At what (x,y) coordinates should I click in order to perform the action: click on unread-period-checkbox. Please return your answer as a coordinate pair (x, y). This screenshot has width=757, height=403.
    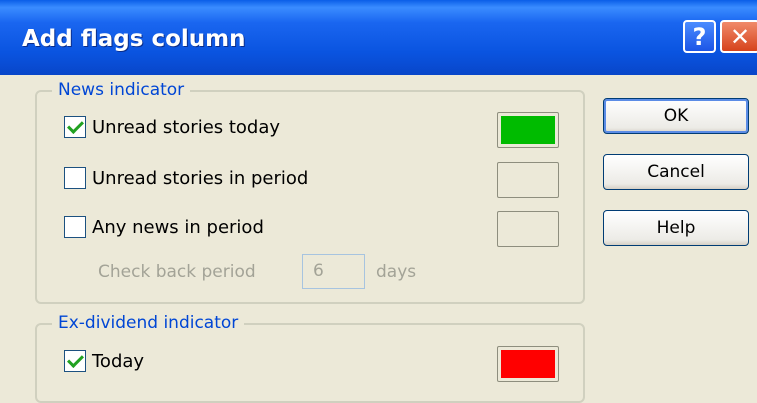
    Looking at the image, I should click on (75, 178).